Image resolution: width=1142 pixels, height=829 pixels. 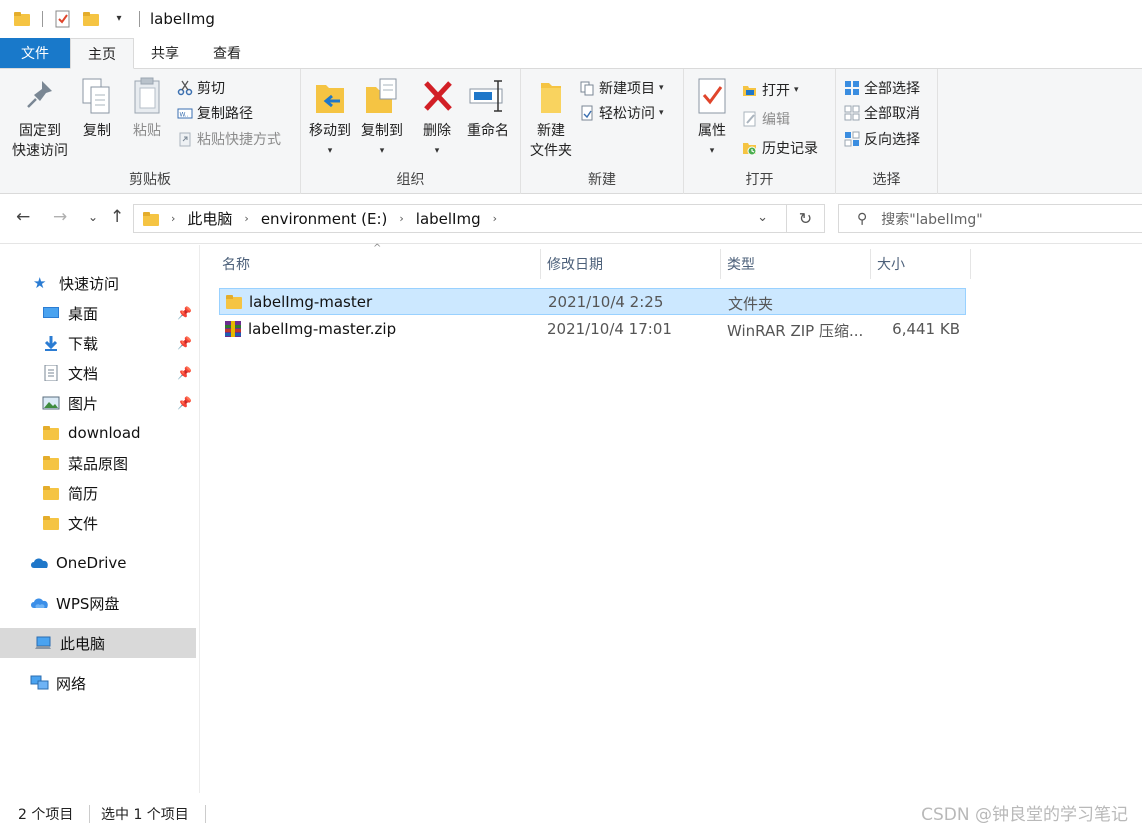 I want to click on nav-network-label: 网络, so click(x=71, y=683).